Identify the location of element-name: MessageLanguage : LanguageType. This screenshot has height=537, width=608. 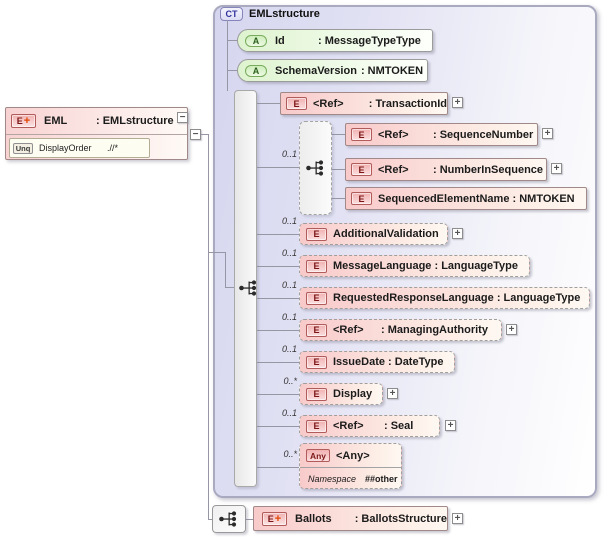
(426, 266).